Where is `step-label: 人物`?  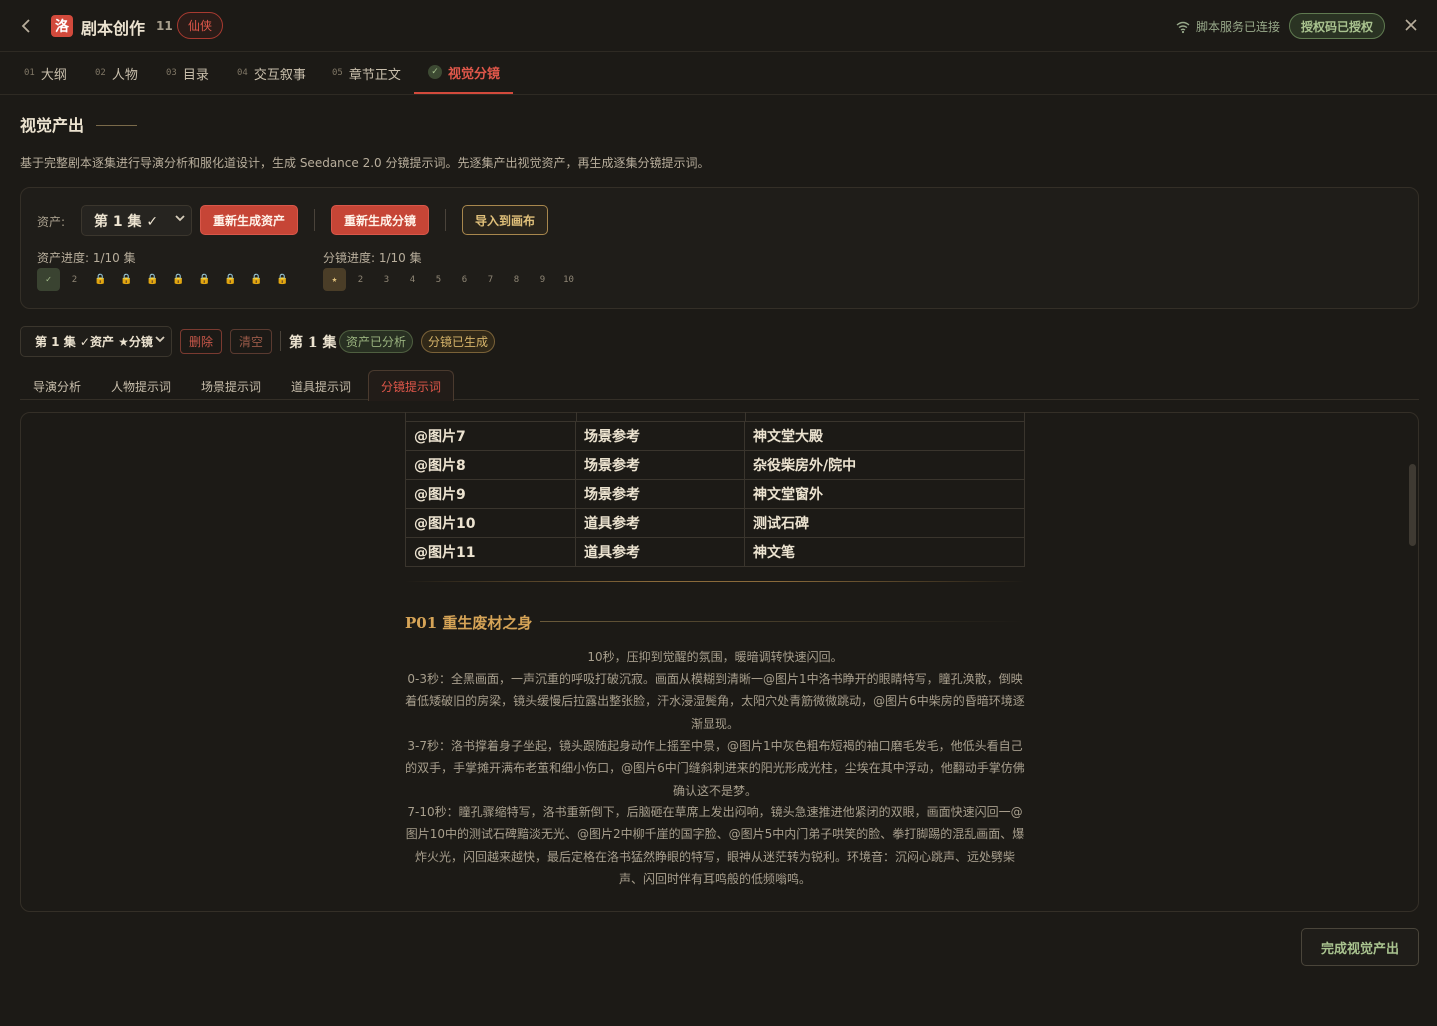 step-label: 人物 is located at coordinates (124, 75).